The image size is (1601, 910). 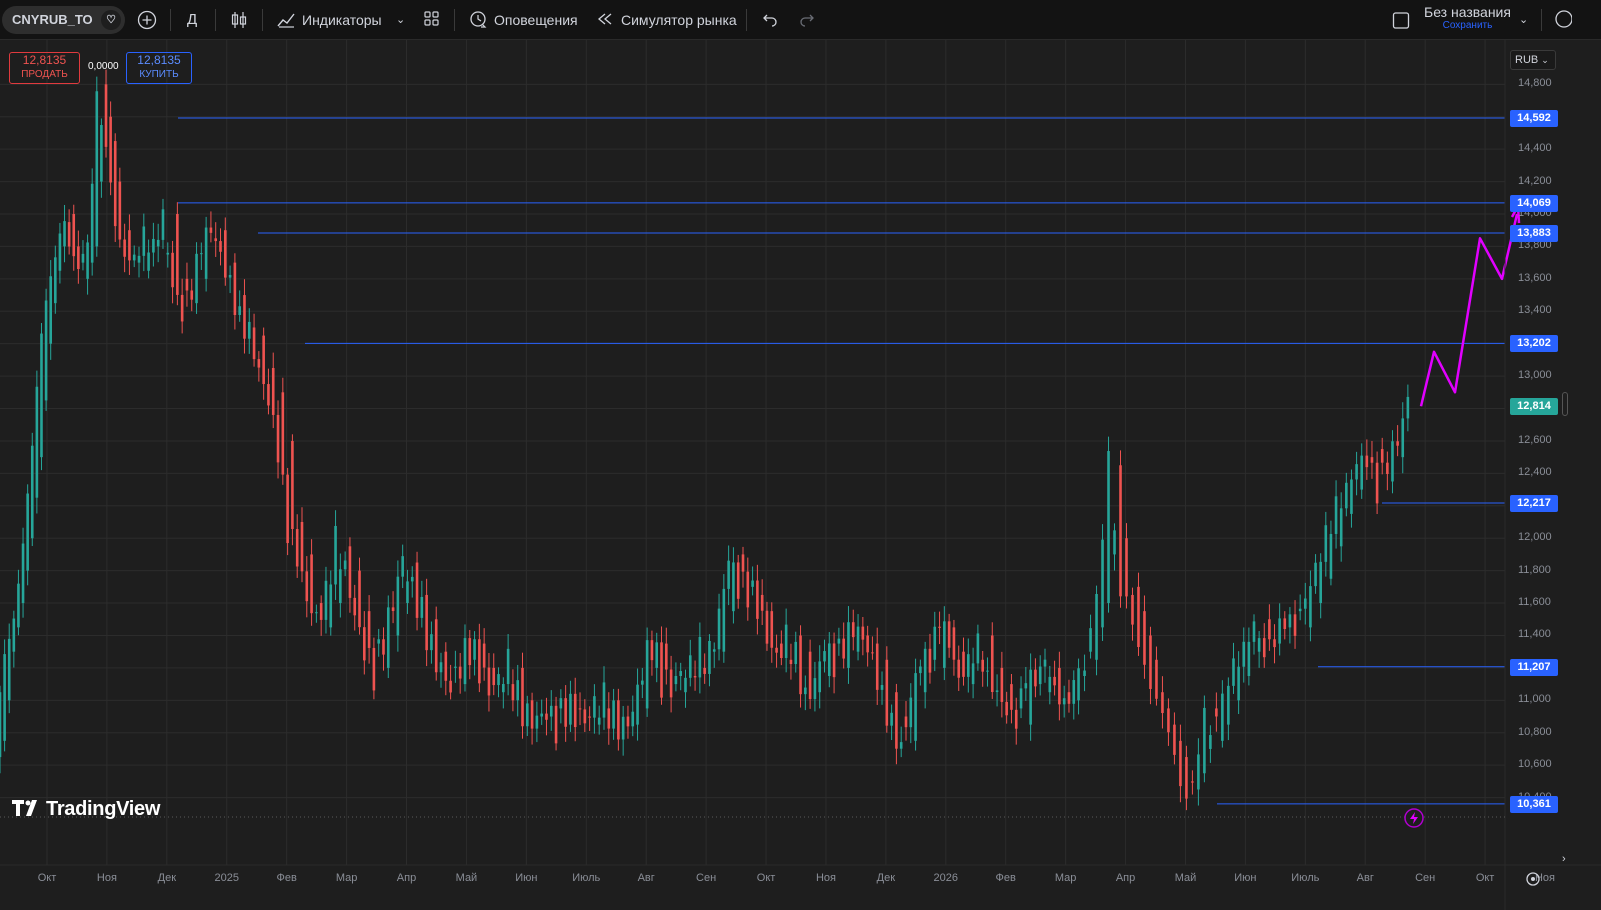 I want to click on scroll-right-chevron-icon: ›, so click(x=1564, y=859).